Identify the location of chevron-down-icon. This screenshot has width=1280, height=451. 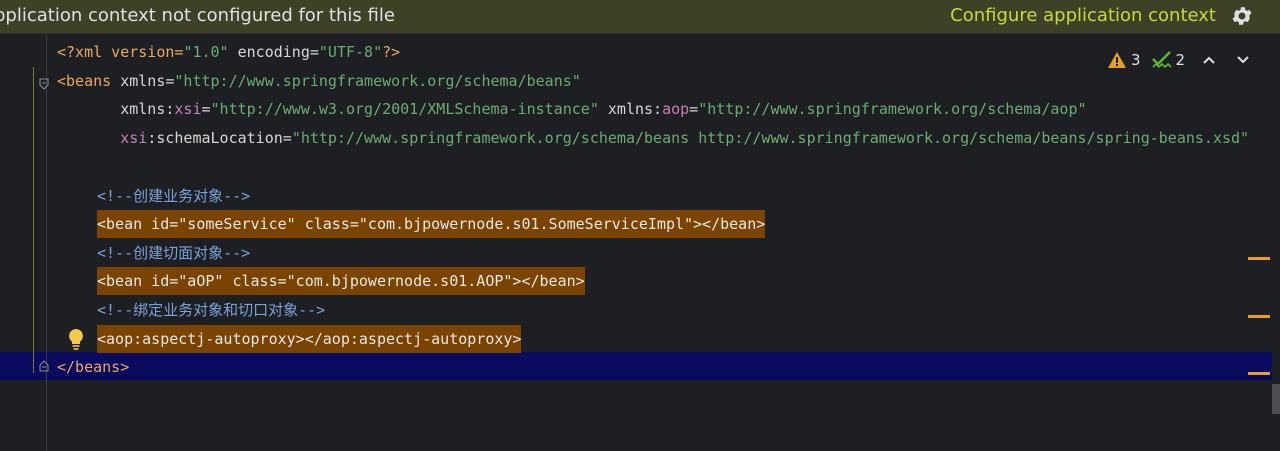
(1243, 60).